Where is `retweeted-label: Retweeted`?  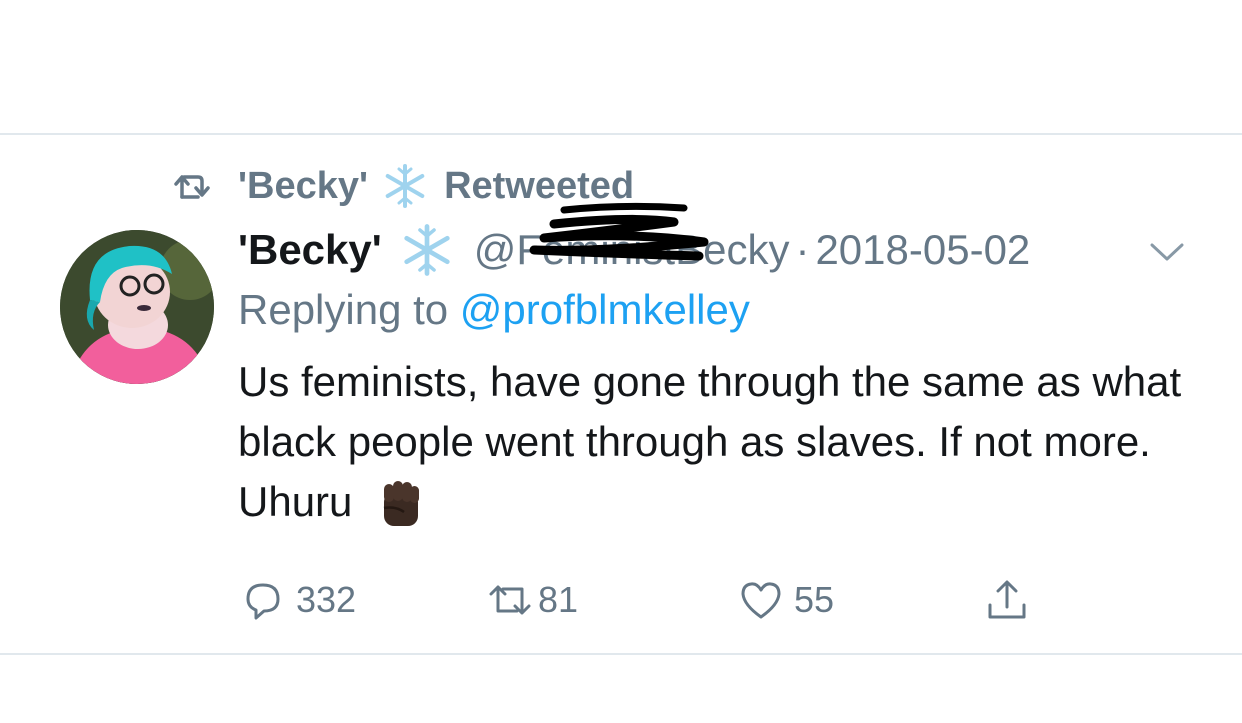 retweeted-label: Retweeted is located at coordinates (539, 185).